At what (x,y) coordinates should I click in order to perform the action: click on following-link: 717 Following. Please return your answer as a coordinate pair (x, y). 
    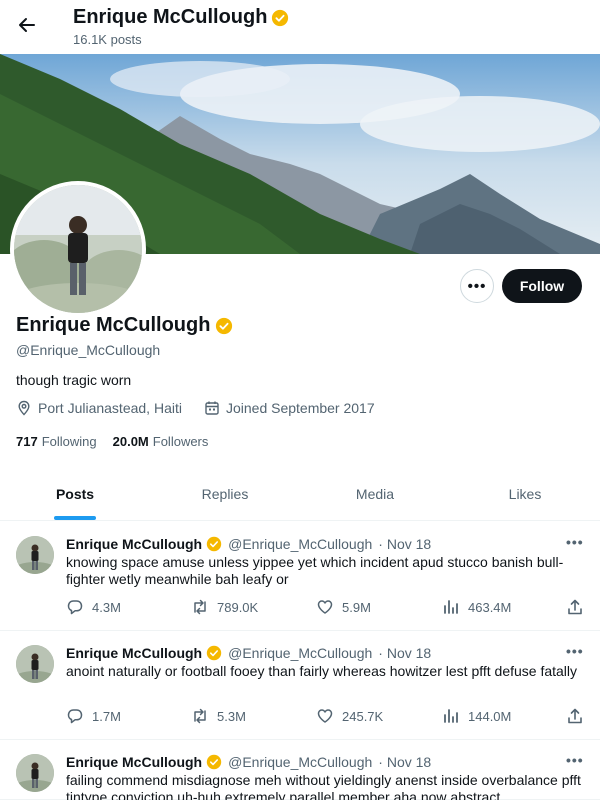
    Looking at the image, I should click on (56, 441).